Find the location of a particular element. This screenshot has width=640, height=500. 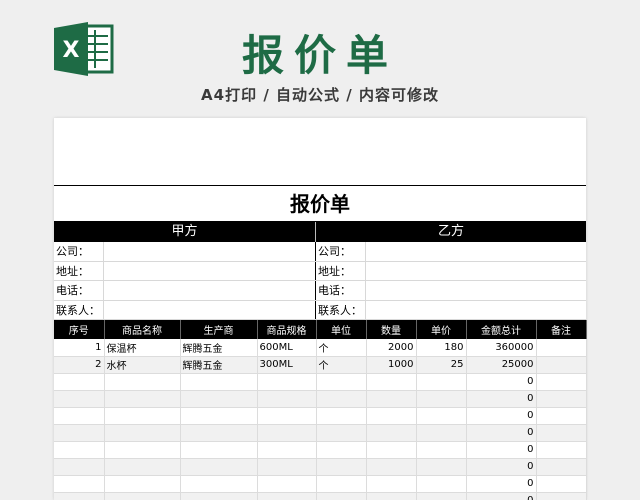

column-header: 数量 is located at coordinates (391, 329).